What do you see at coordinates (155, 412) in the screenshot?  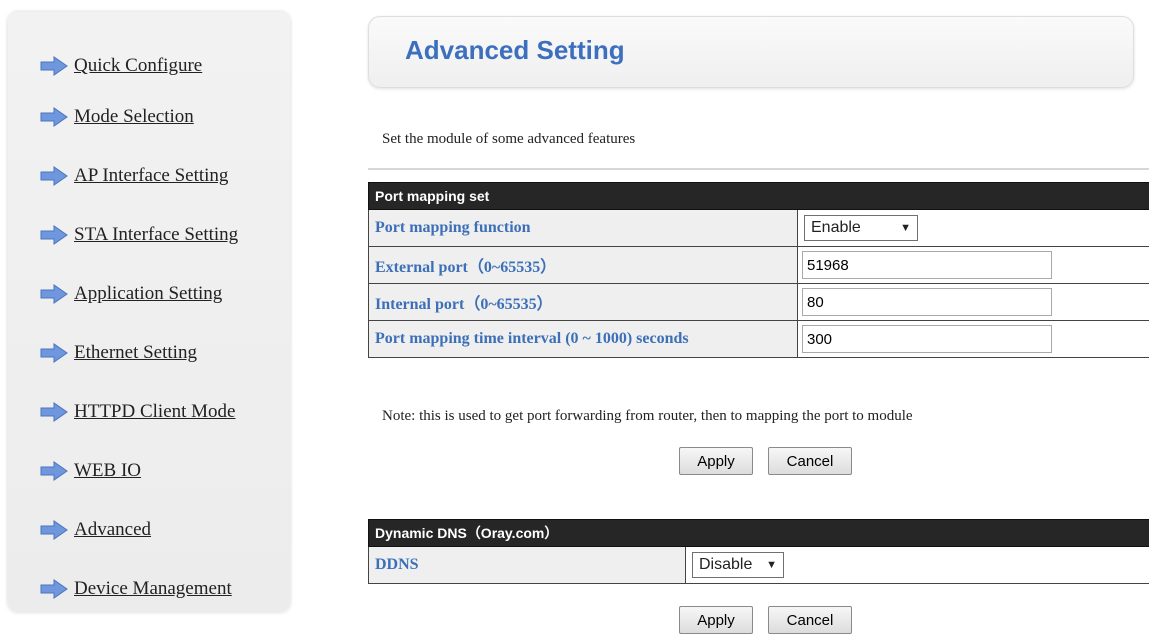 I see `sidebar-item-label: HTTPD Client Mode` at bounding box center [155, 412].